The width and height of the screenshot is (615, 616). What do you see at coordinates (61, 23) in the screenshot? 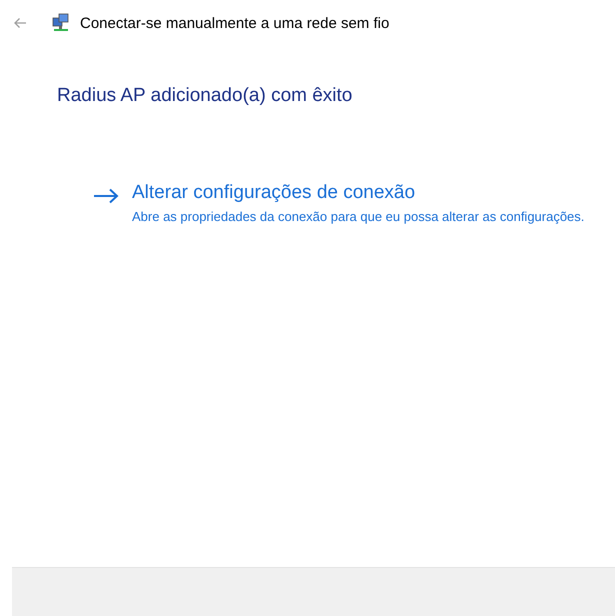
I see `network-icon` at bounding box center [61, 23].